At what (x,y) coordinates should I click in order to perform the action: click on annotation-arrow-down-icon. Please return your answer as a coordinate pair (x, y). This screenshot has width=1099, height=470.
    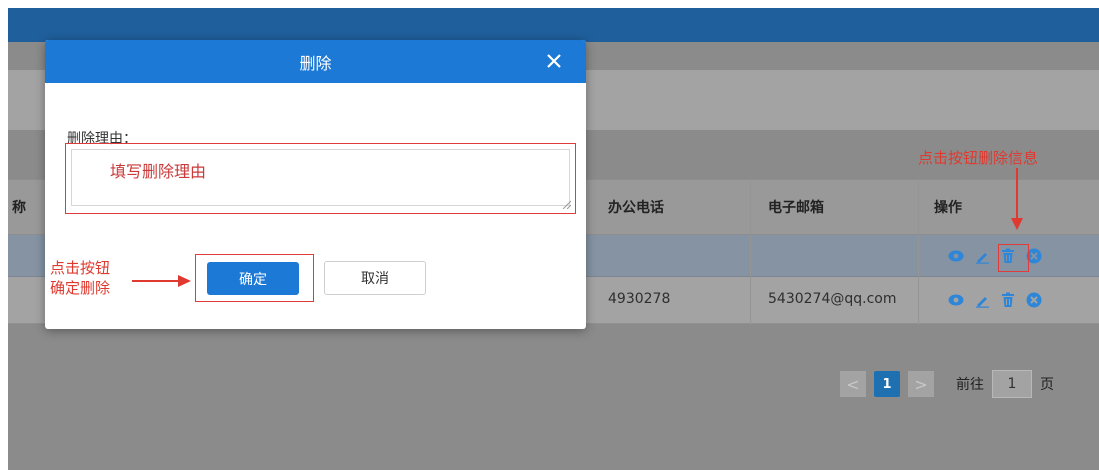
    Looking at the image, I should click on (1017, 199).